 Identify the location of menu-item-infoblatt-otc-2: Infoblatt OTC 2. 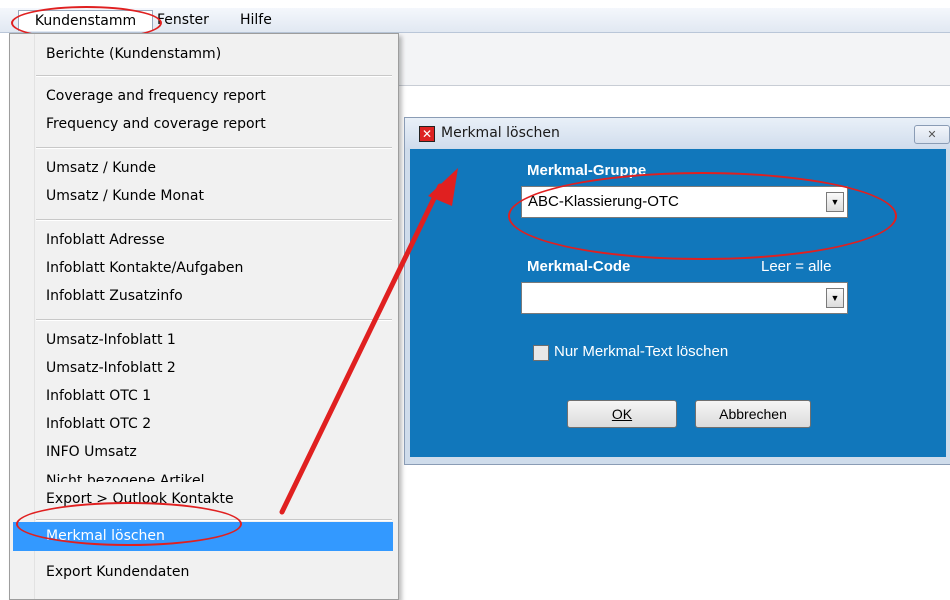
(98, 424).